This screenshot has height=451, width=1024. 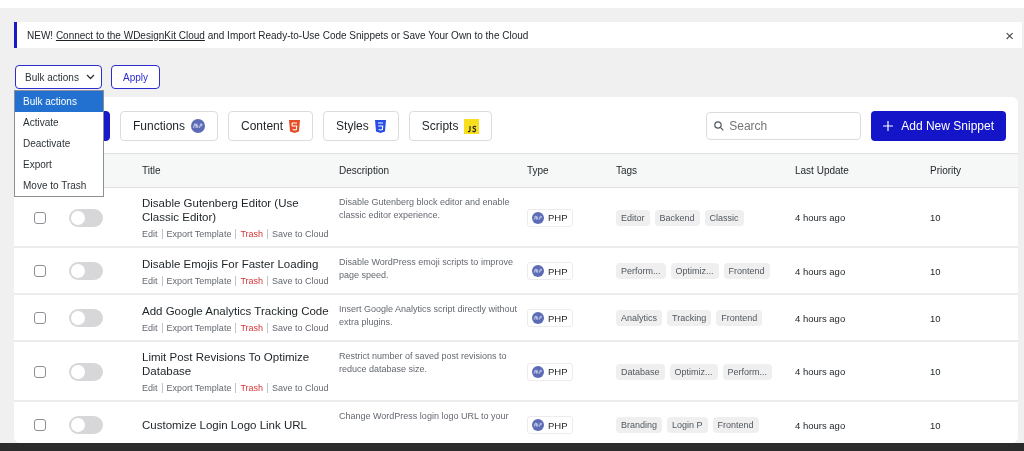 What do you see at coordinates (677, 217) in the screenshot?
I see `tag-chip: Backend` at bounding box center [677, 217].